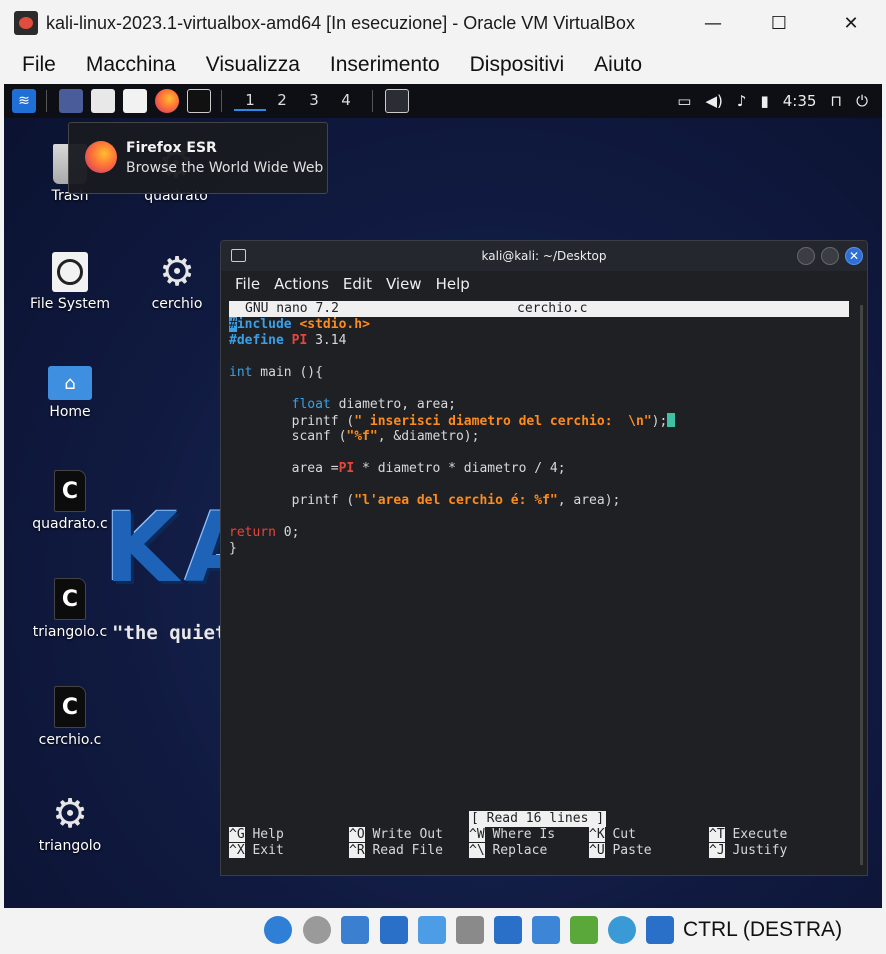 The height and width of the screenshot is (954, 886). What do you see at coordinates (247, 284) in the screenshot?
I see `terminal-menu-file: File` at bounding box center [247, 284].